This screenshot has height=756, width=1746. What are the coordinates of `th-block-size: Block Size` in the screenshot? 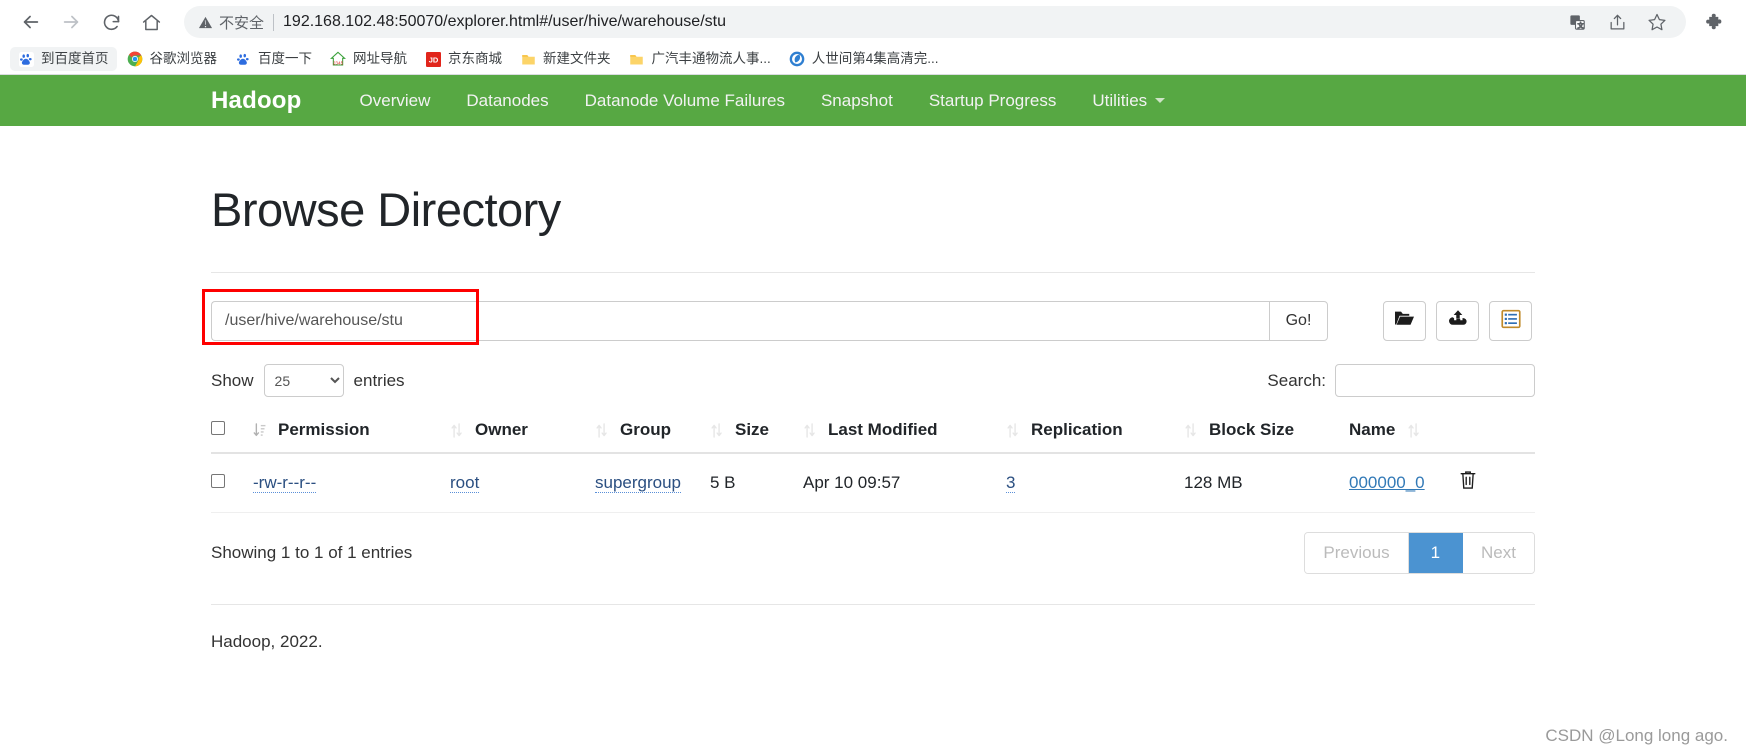 It's located at (1266, 432).